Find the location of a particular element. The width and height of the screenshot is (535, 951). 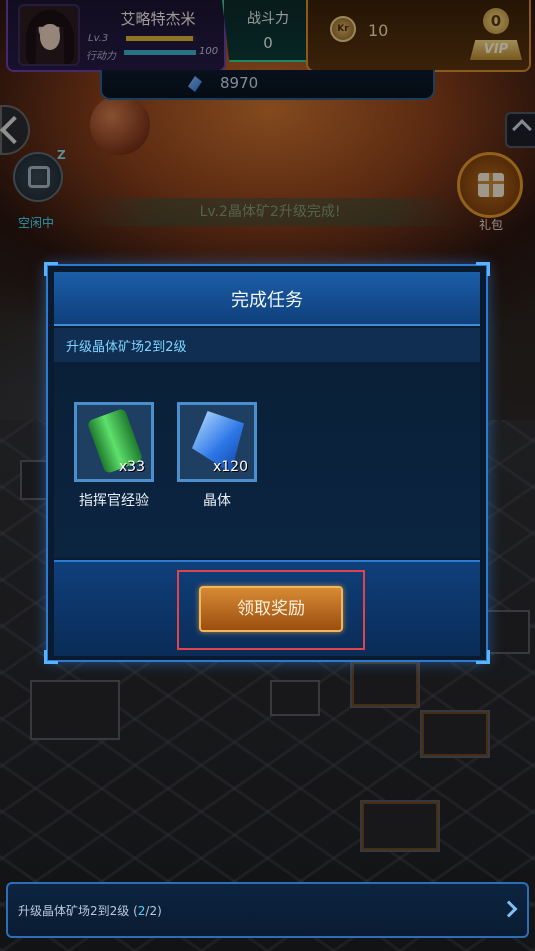

reward-count: x120 is located at coordinates (230, 467).